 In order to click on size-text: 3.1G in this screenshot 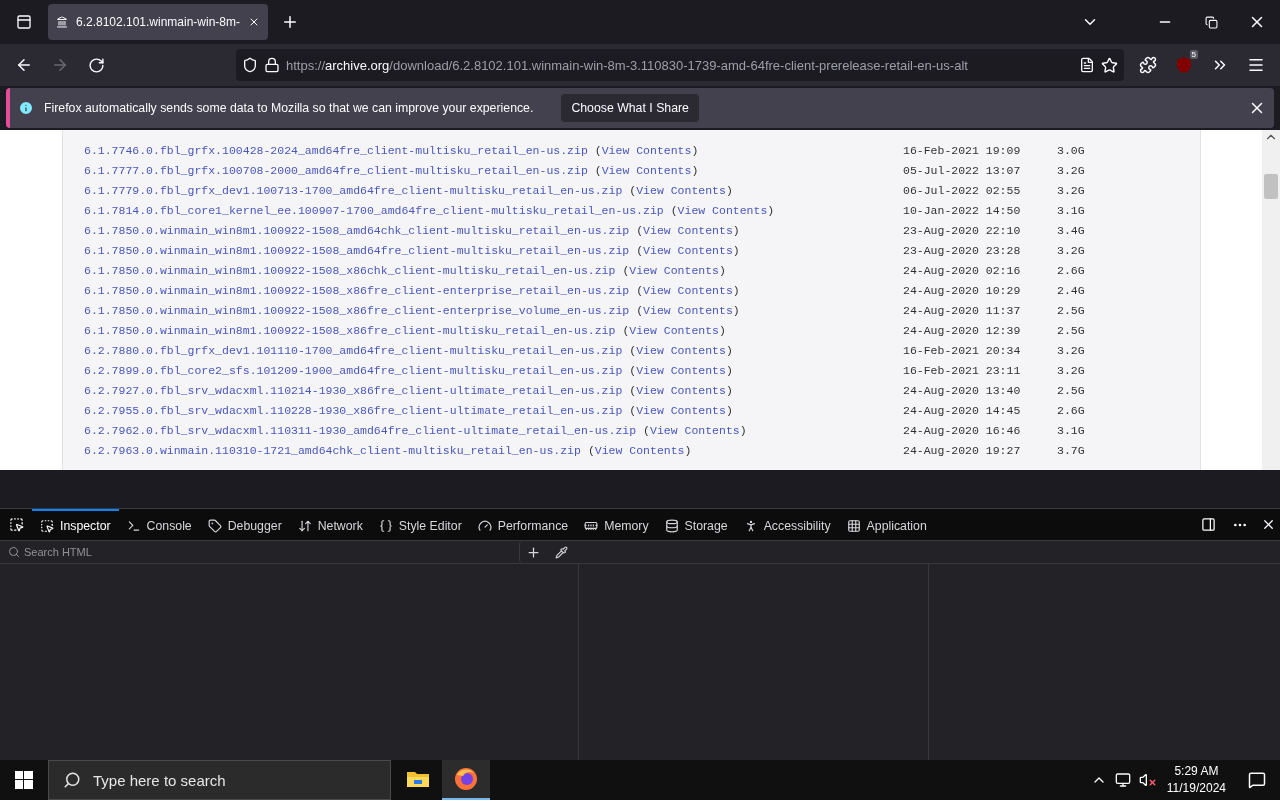, I will do `click(1071, 210)`.